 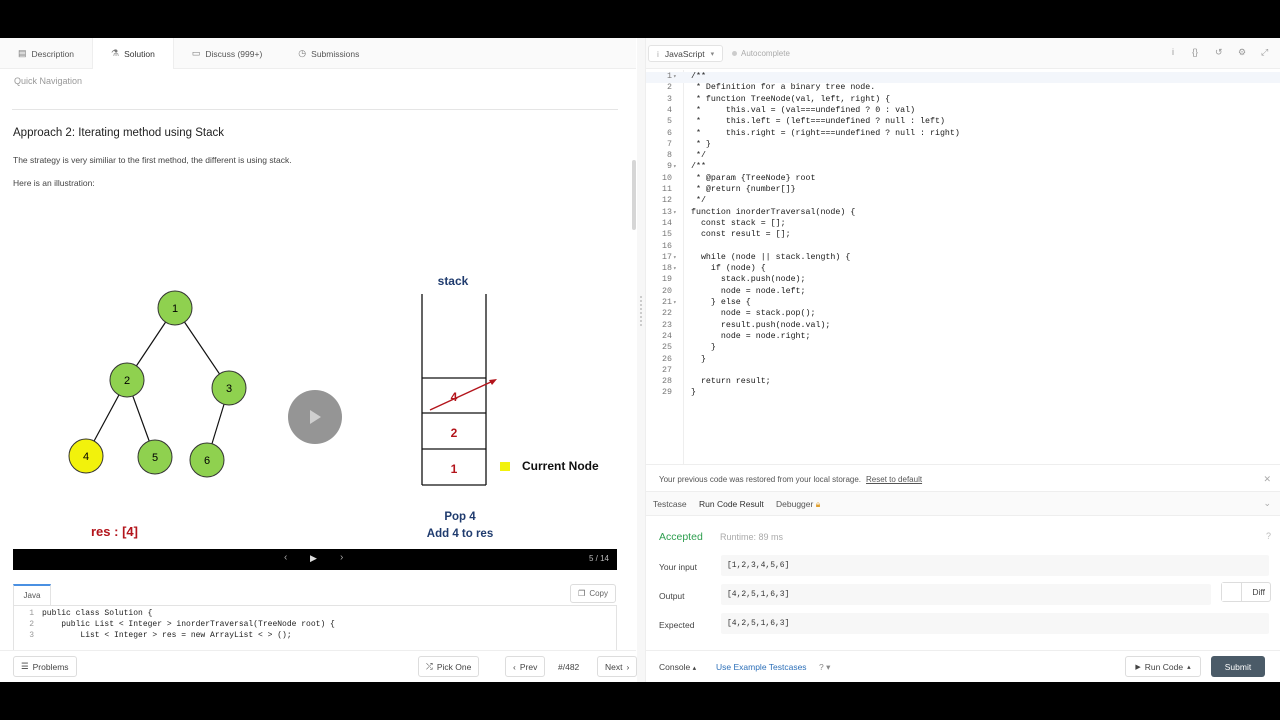 I want to click on code-line: 25 }, so click(x=963, y=348).